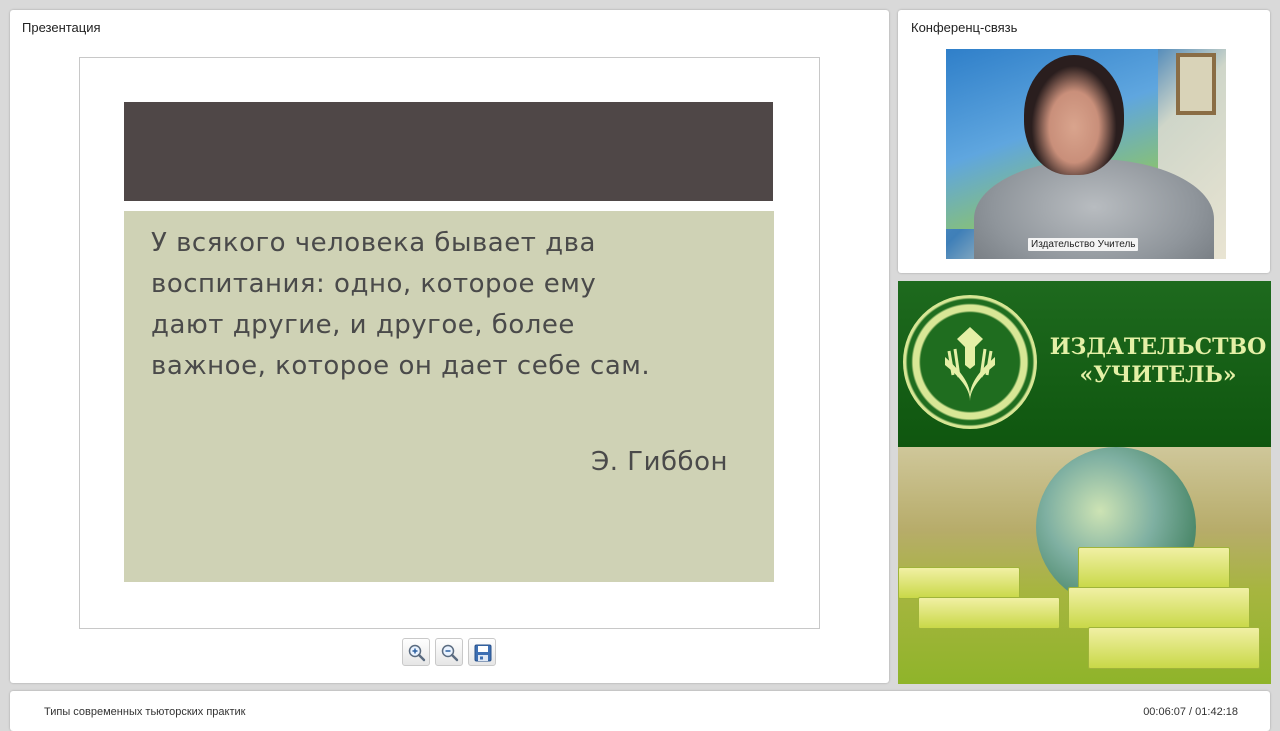 This screenshot has height=731, width=1280. What do you see at coordinates (363, 325) in the screenshot?
I see `quote-line: дают другие, и другое, более` at bounding box center [363, 325].